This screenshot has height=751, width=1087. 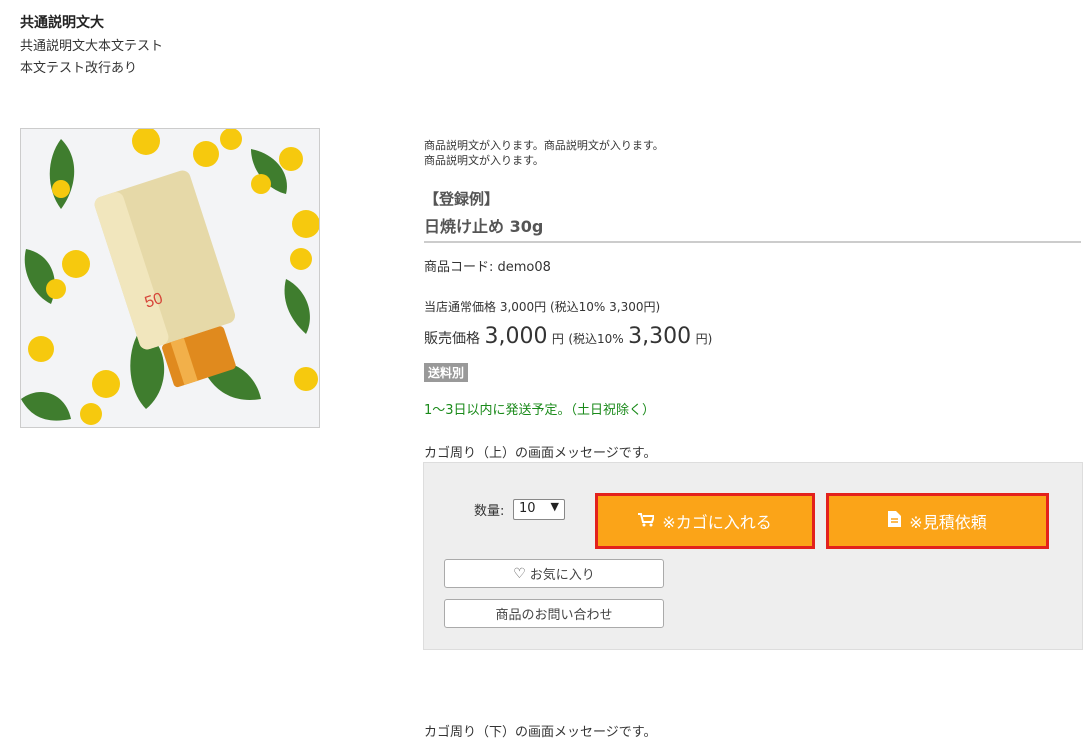 I want to click on add-to-cart-button: ※カゴに入れる, so click(x=705, y=521).